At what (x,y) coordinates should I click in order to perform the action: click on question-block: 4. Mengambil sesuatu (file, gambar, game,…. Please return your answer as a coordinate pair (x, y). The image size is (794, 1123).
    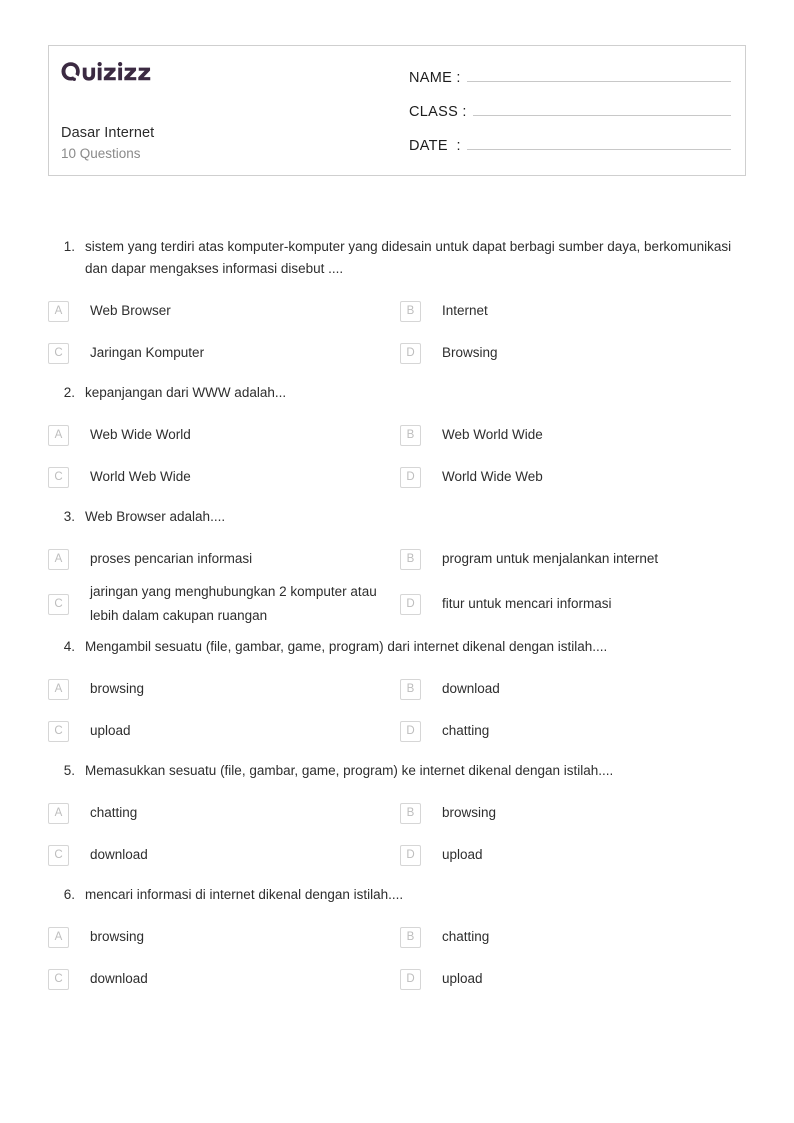
    Looking at the image, I should click on (397, 694).